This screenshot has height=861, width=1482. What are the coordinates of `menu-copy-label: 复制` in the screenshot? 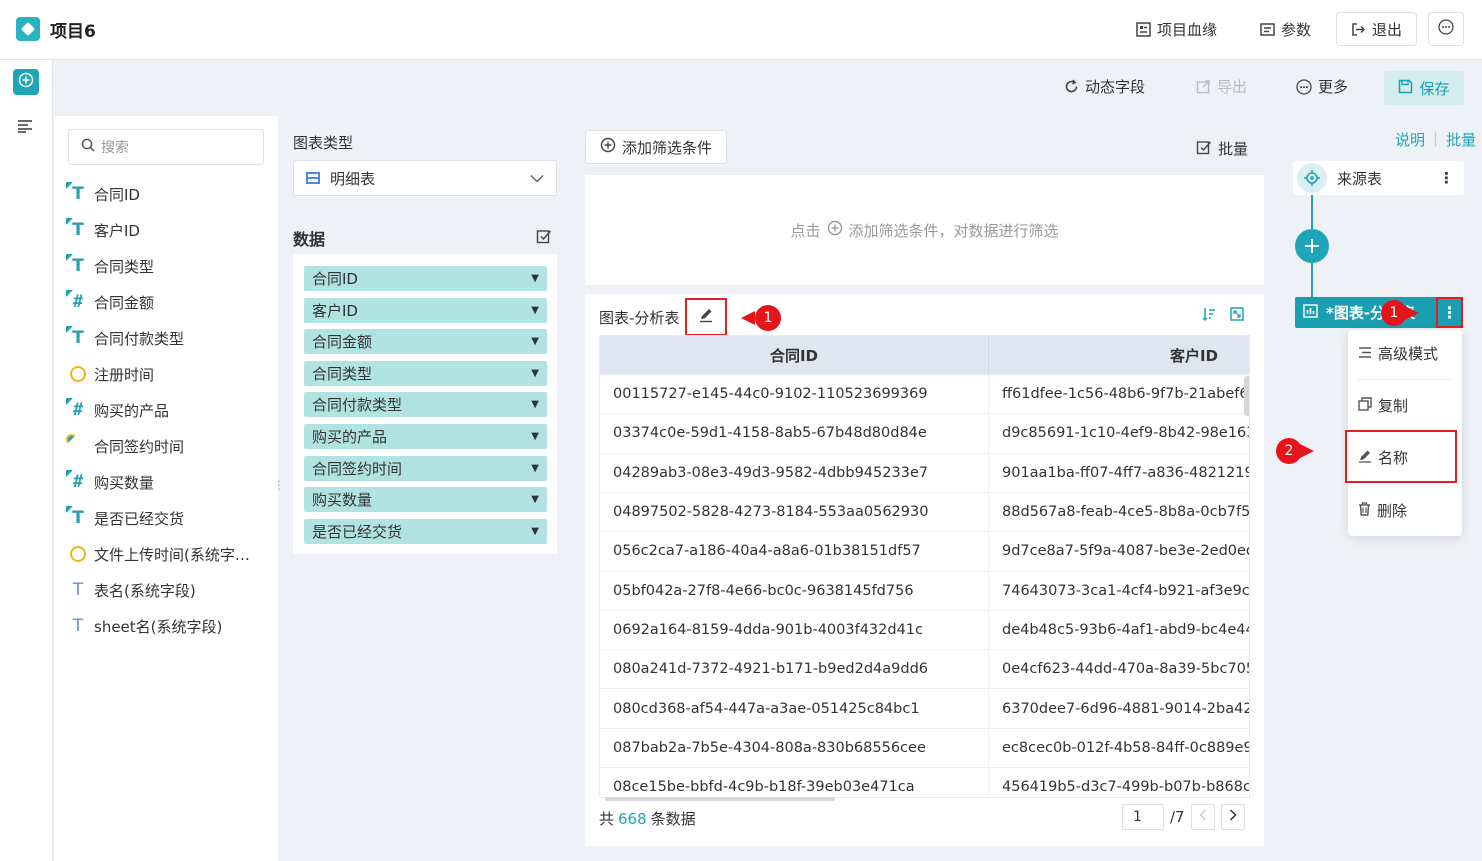 It's located at (1393, 406).